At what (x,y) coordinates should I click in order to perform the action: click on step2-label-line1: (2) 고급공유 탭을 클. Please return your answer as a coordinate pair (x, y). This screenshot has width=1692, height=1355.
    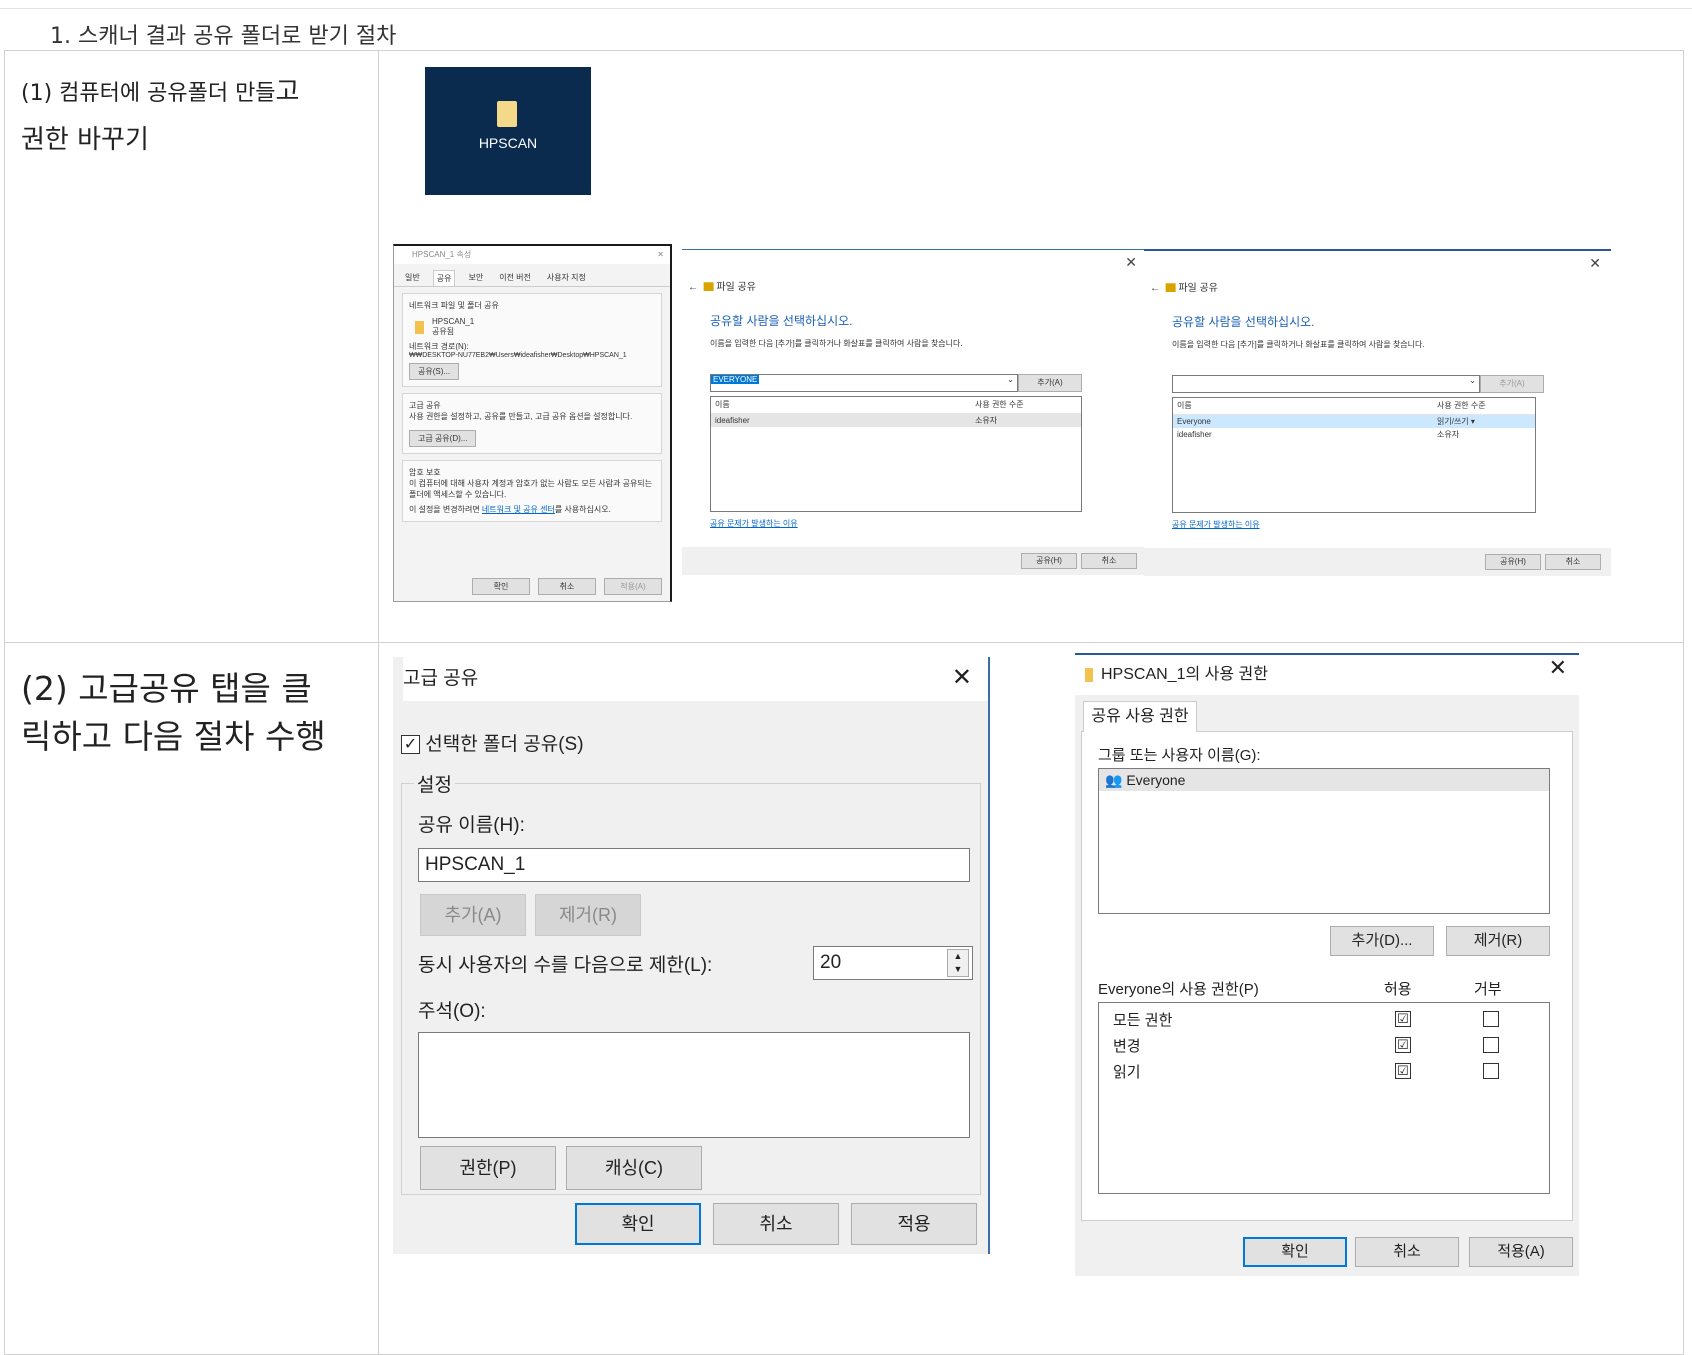
    Looking at the image, I should click on (166, 688).